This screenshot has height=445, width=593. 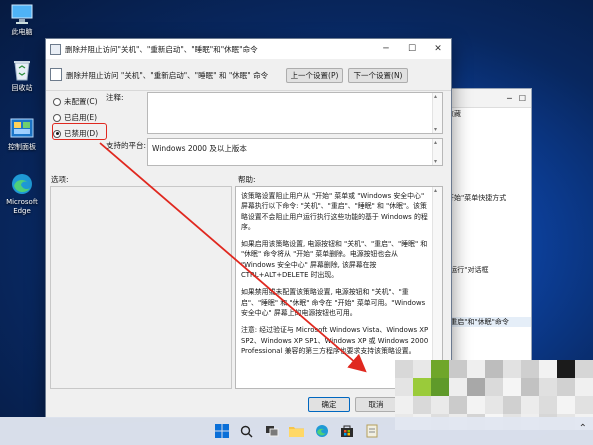 I want to click on background-window: ─ ☐ 收藏 开始"菜单快捷方式 "运行"对话框 "重启"和"休眠"命令, so click(x=486, y=232).